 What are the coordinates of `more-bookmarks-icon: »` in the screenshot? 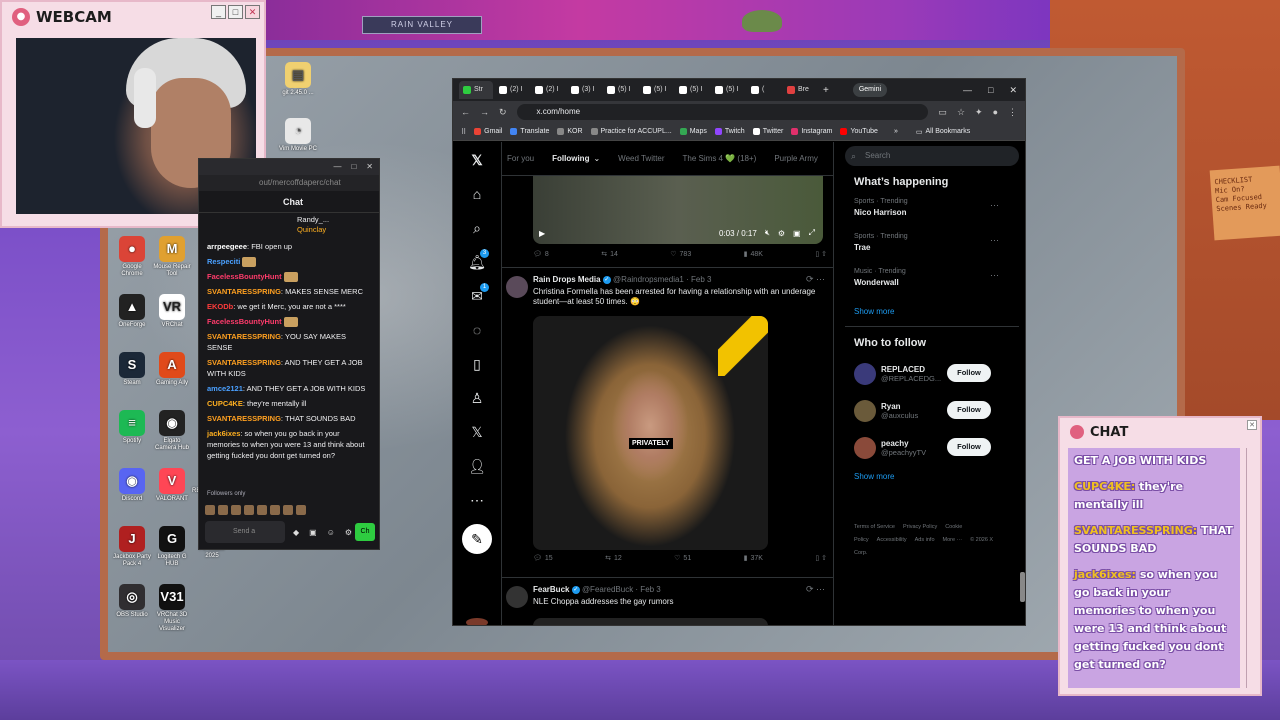 It's located at (896, 131).